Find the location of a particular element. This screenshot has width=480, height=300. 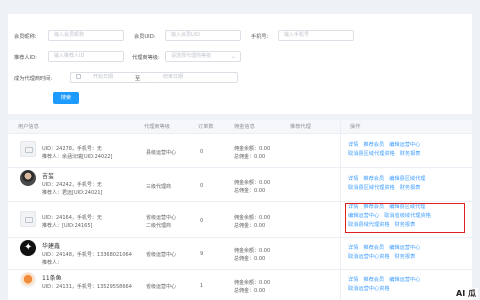

date-separator: 至 is located at coordinates (138, 79).